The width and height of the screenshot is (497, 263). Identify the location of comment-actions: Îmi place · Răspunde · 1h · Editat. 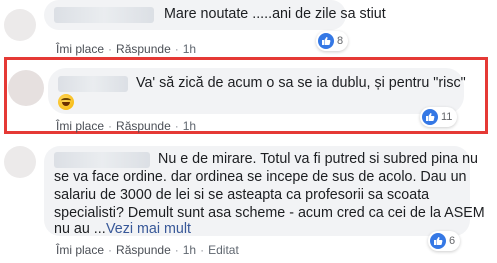
(147, 250).